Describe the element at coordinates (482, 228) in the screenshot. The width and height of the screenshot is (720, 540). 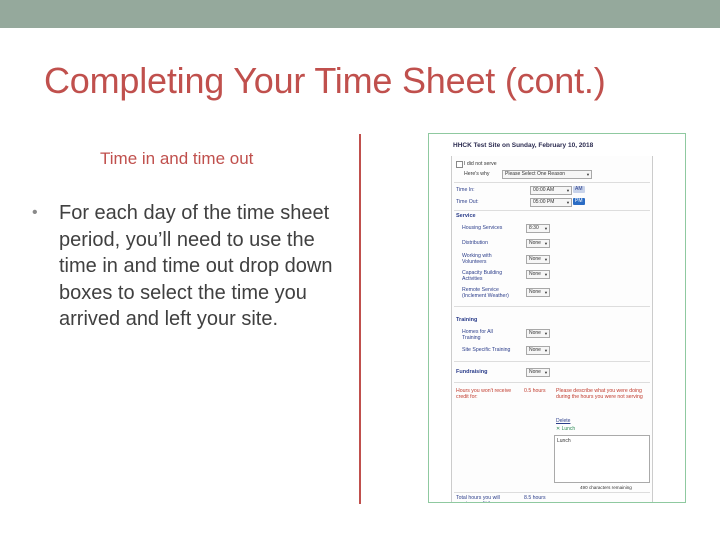
I see `service-row-label: Housing Services` at that location.